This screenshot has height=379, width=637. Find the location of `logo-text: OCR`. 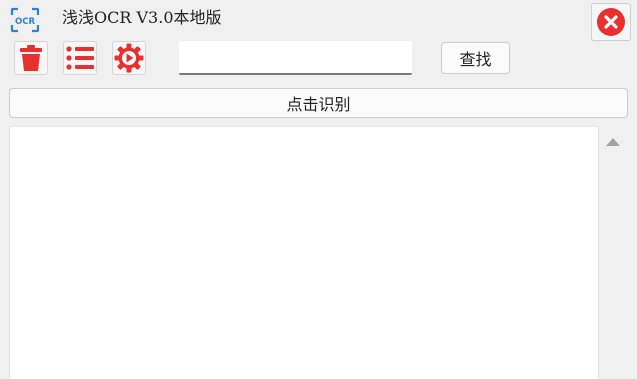

logo-text: OCR is located at coordinates (25, 22).